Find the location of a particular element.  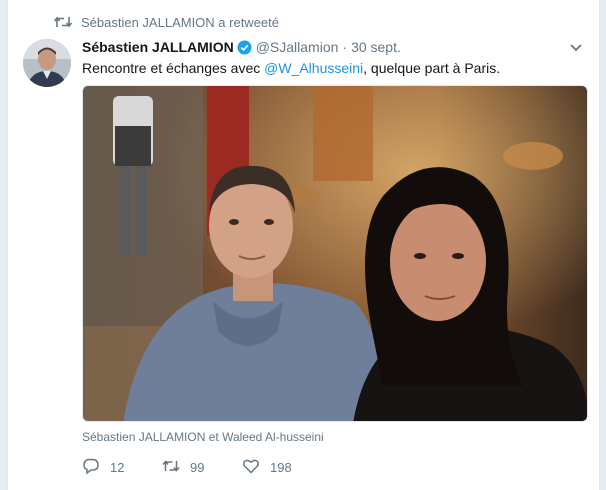

tweet-text-before: Rencontre et échanges avec is located at coordinates (173, 68).